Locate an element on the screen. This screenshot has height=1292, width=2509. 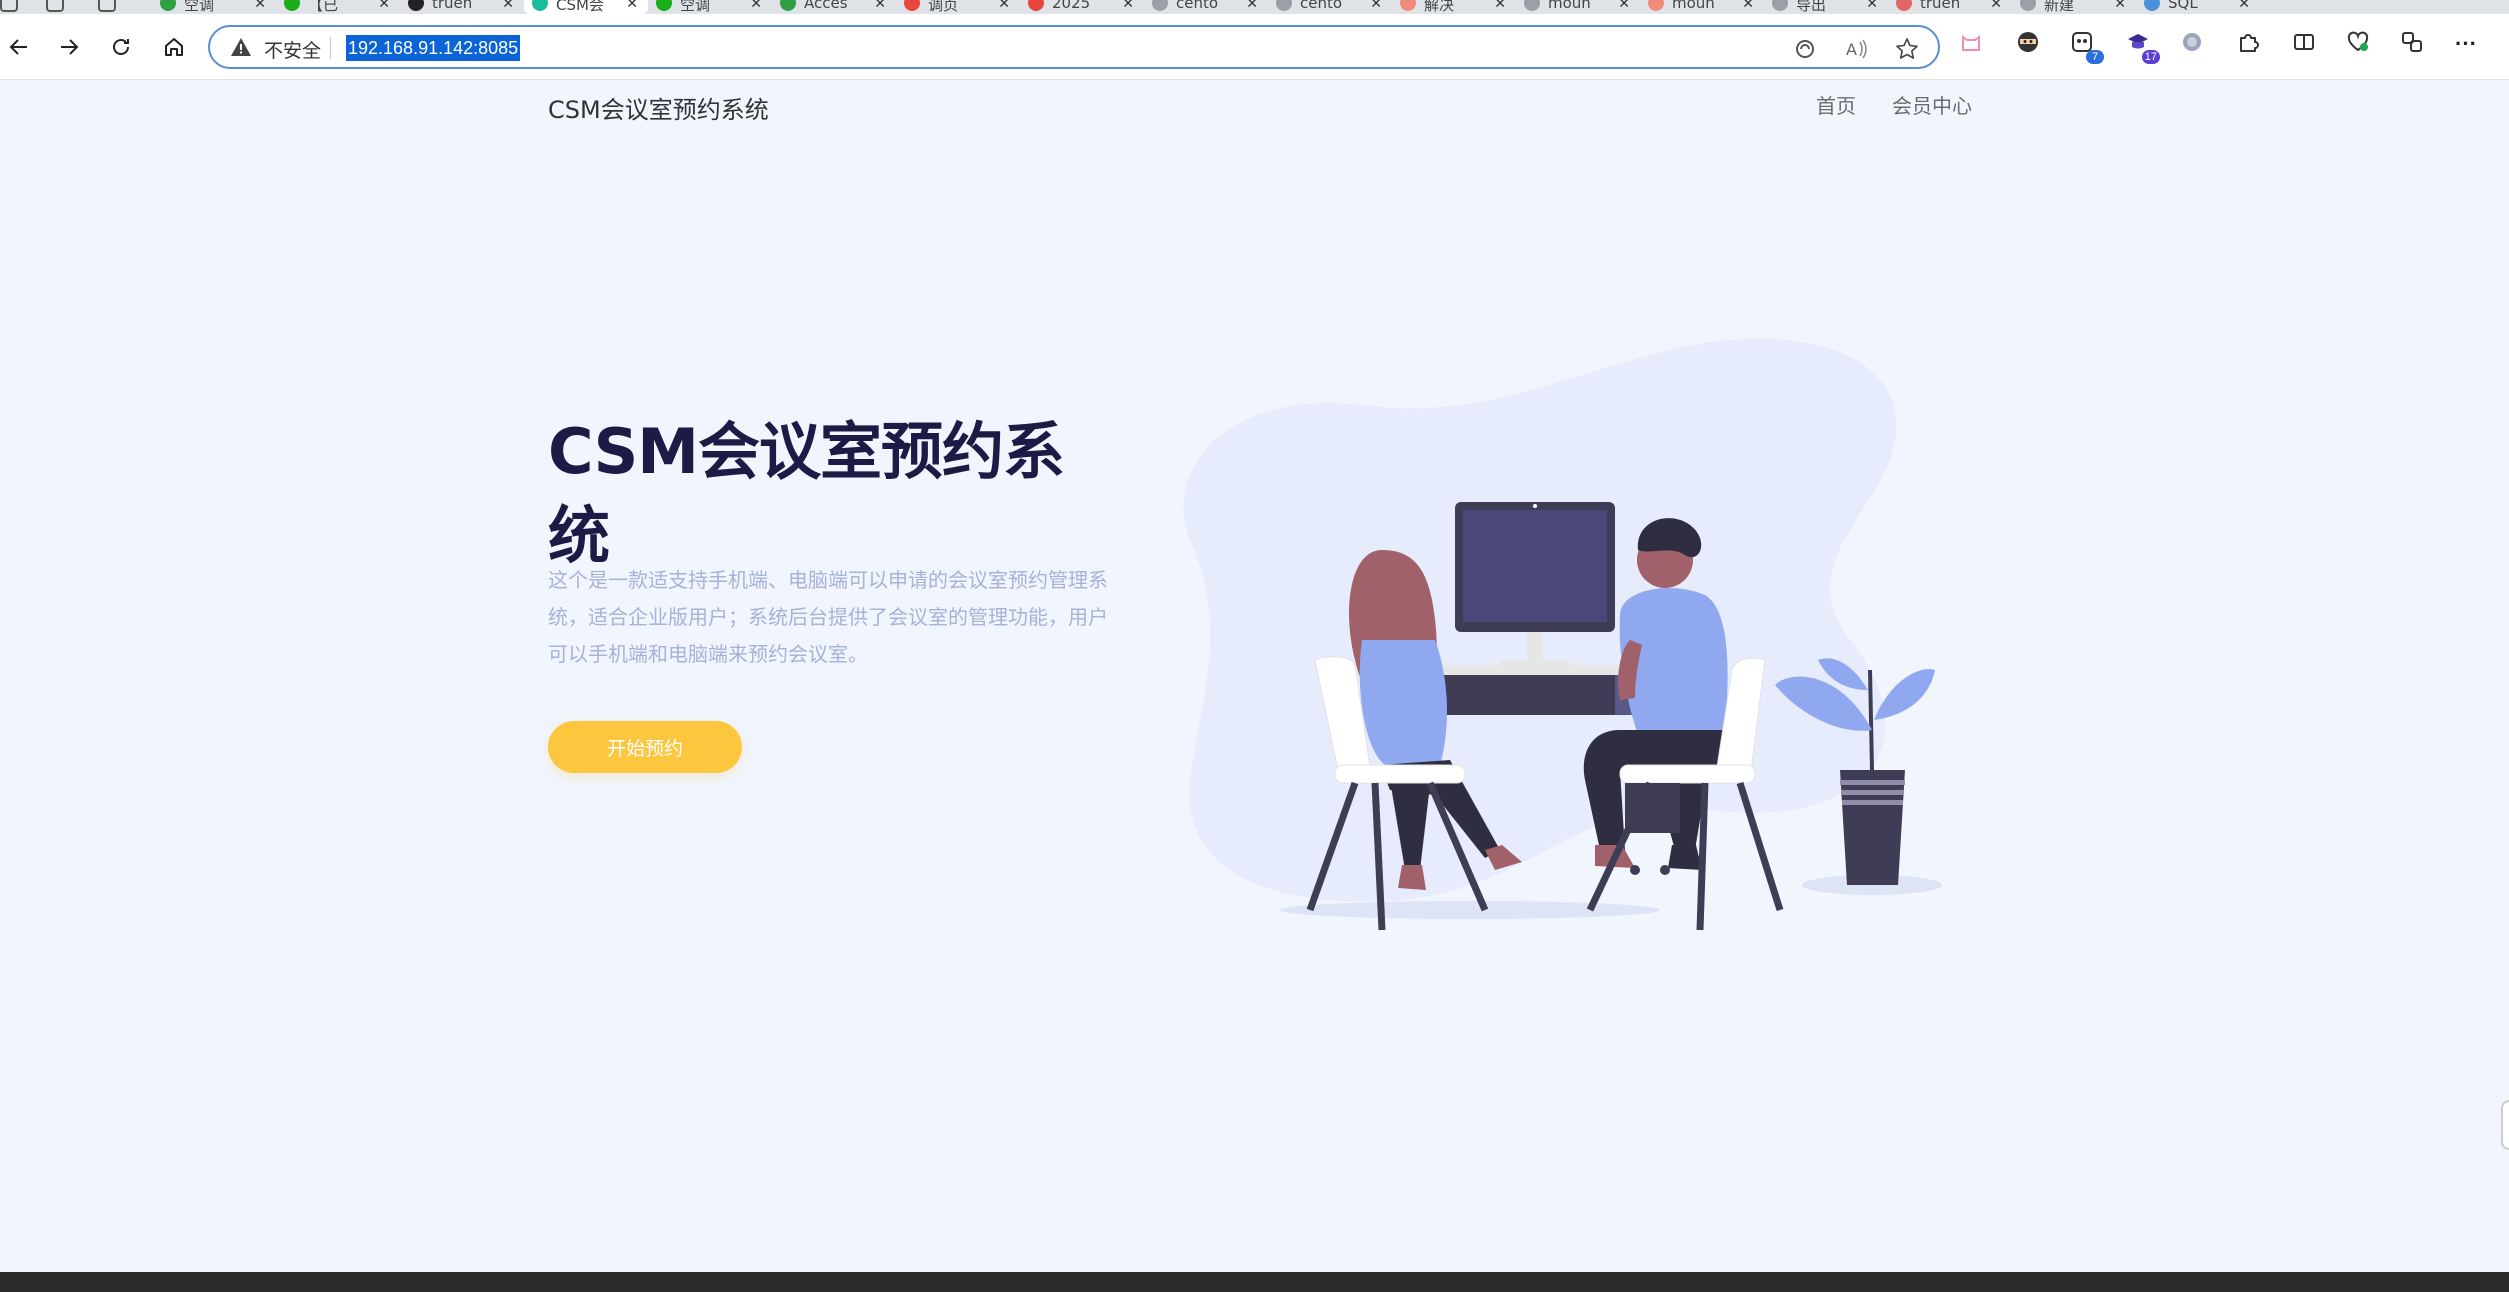
read-aloud-icon: A is located at coordinates (1857, 49).